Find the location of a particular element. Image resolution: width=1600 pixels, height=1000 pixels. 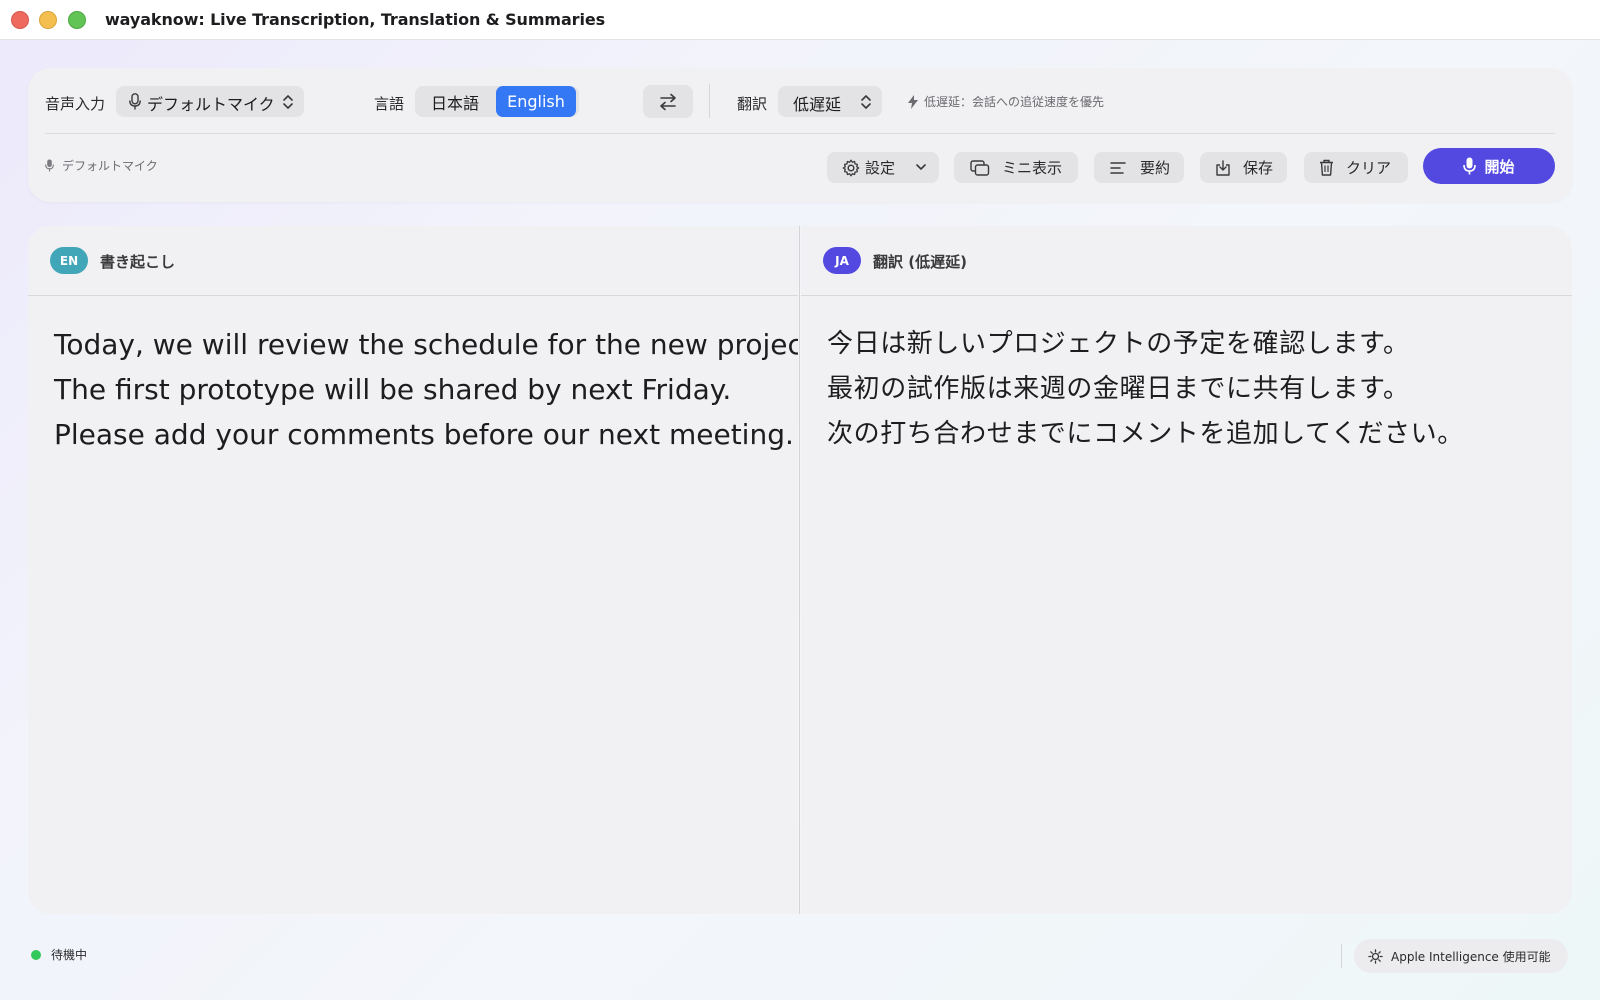

source-language-badge: EN is located at coordinates (69, 260).